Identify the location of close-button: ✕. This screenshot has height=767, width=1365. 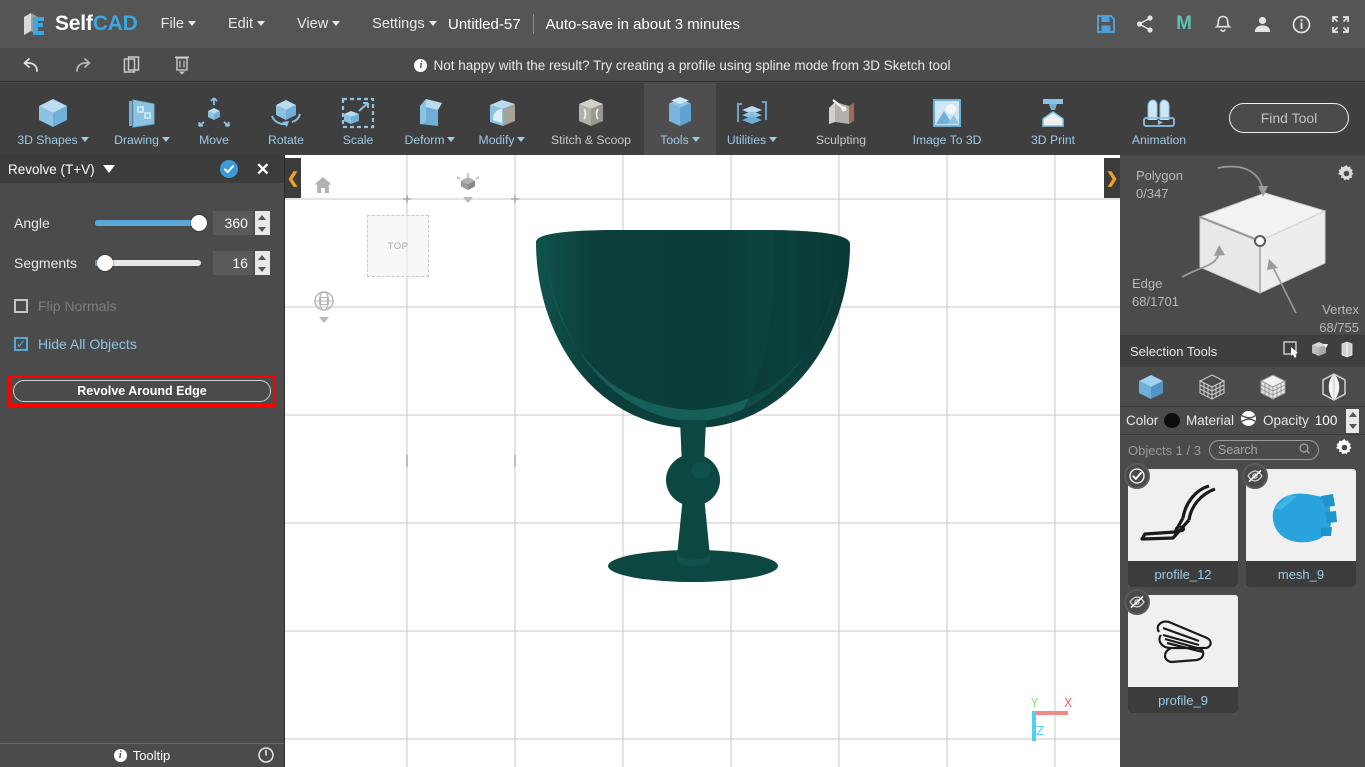
(263, 169).